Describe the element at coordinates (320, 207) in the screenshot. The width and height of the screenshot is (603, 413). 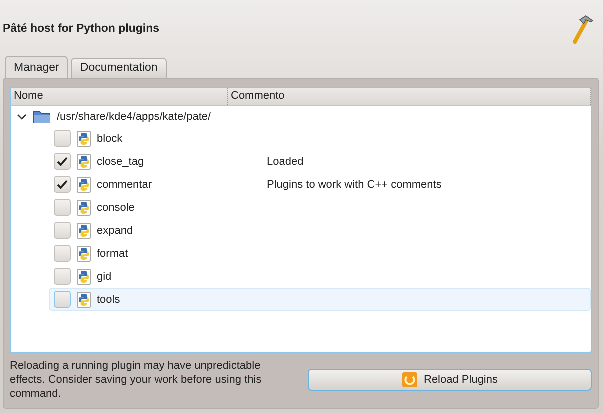
I see `plugin-row: console` at that location.